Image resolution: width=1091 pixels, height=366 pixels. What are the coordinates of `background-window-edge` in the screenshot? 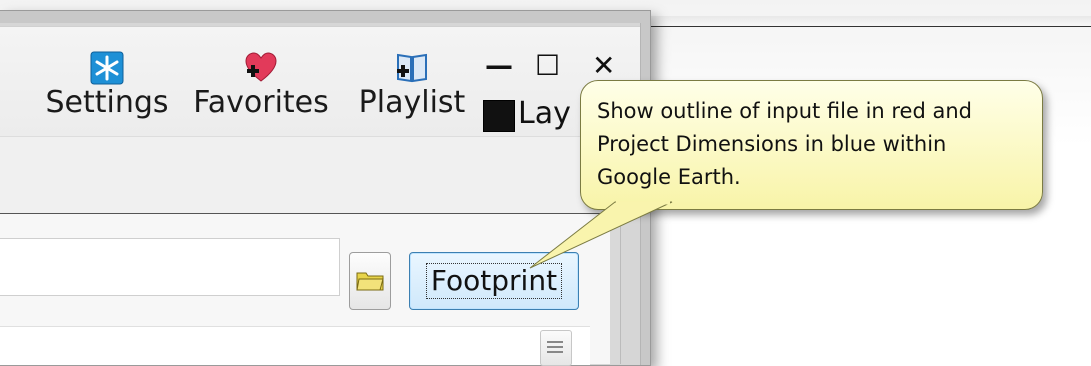 It's located at (865, 21).